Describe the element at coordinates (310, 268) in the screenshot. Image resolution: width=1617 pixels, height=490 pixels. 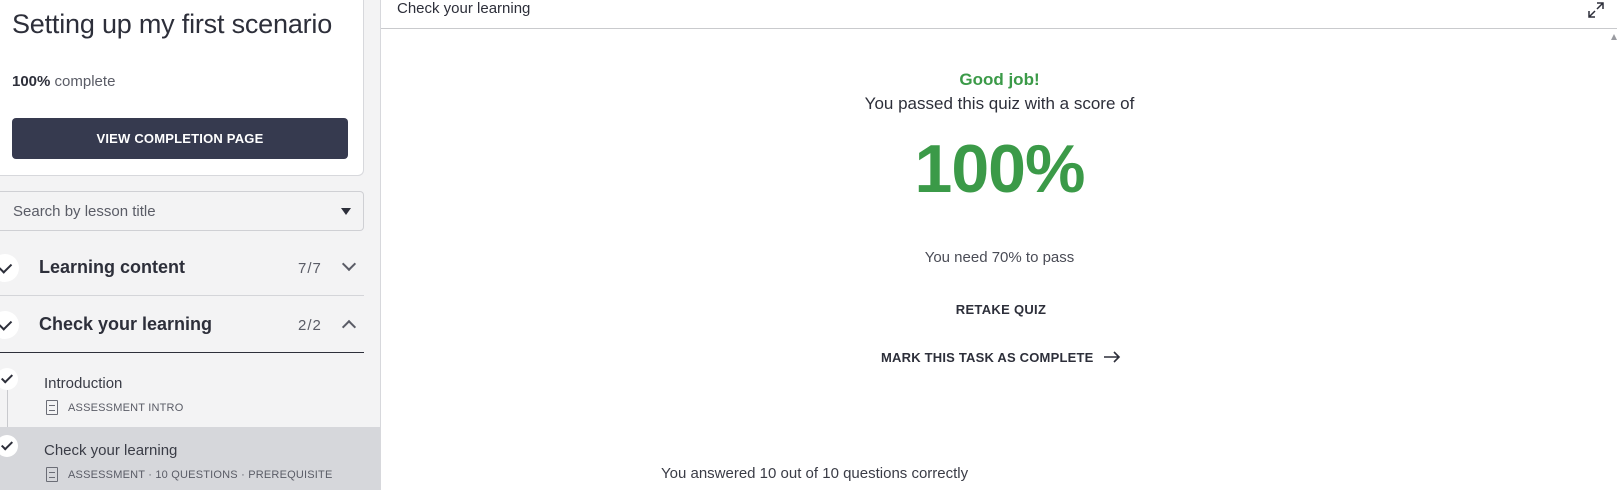
I see `section-count: 7/7` at that location.